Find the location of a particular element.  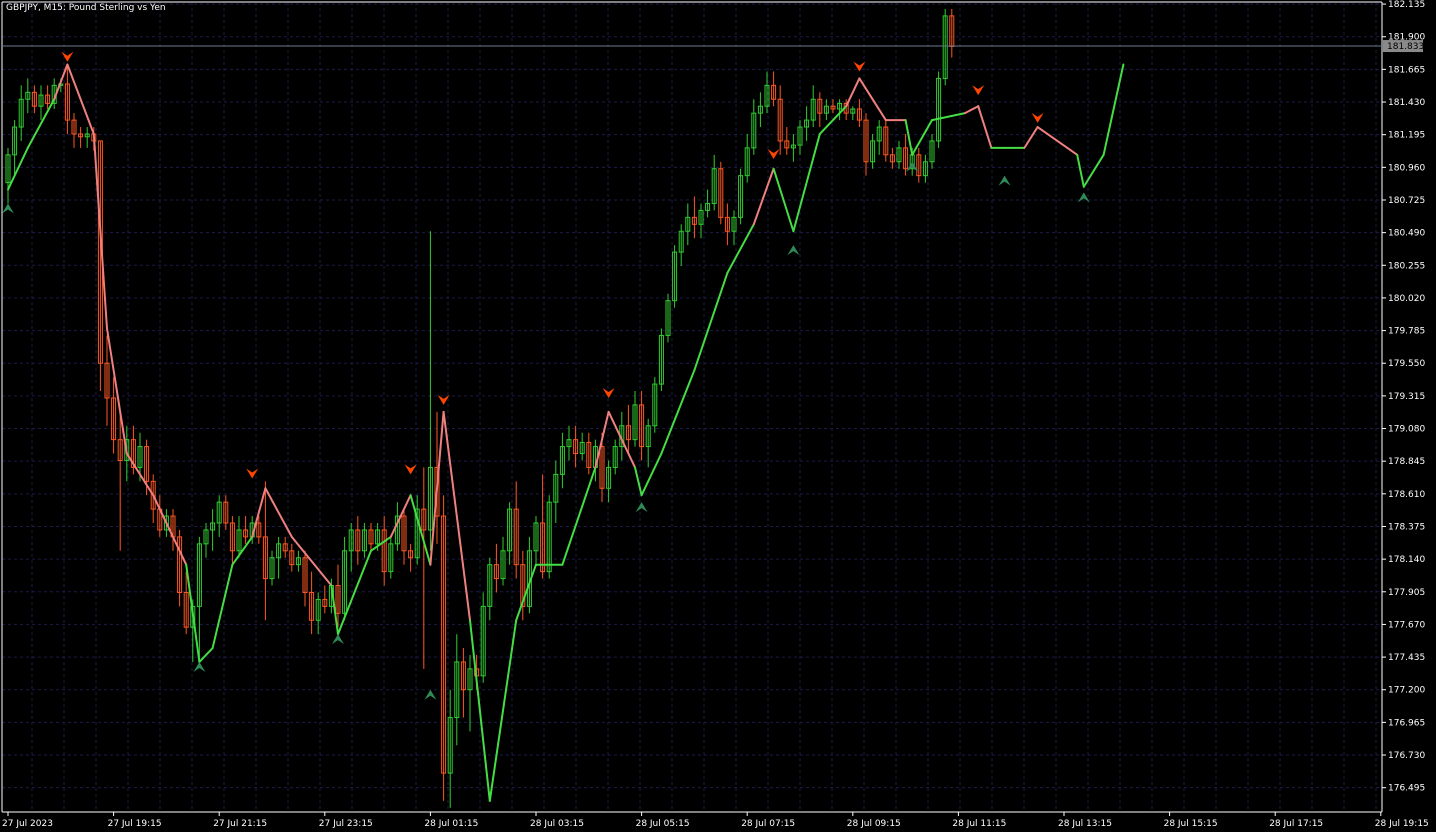

y-tick-label: 182.135 is located at coordinates (1406, 5).